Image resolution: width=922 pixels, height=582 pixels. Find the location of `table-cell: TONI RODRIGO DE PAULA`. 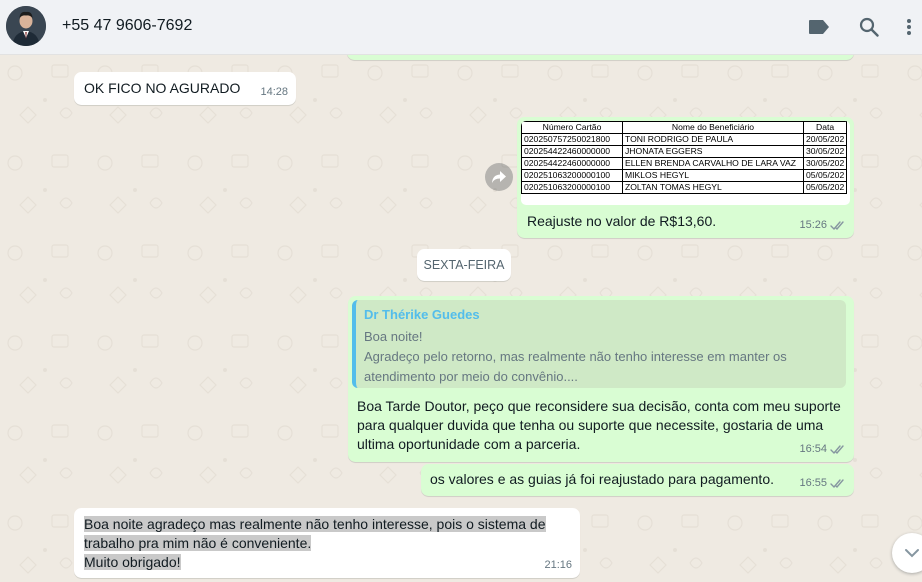

table-cell: TONI RODRIGO DE PAULA is located at coordinates (713, 139).